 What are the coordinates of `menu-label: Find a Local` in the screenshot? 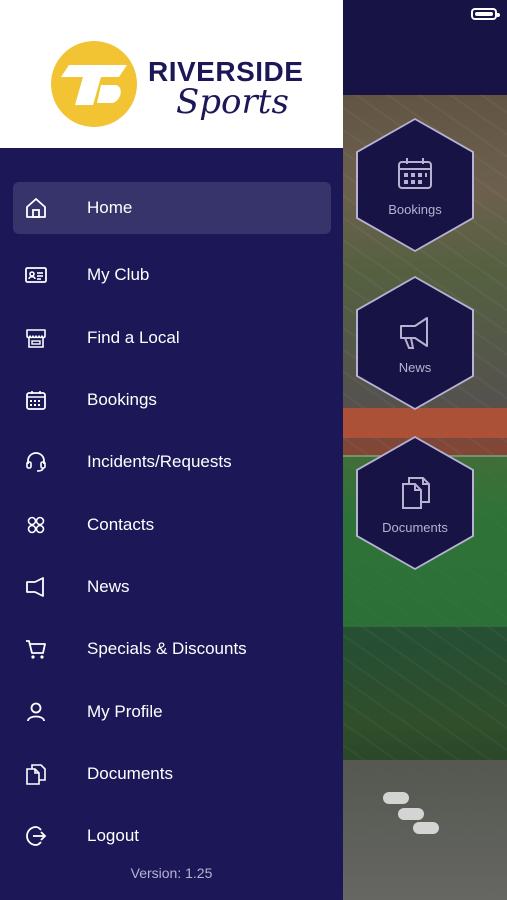 It's located at (133, 337).